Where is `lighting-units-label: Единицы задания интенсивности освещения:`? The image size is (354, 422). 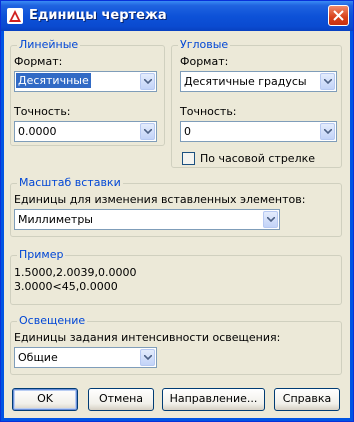
lighting-units-label: Единицы задания интенсивности освещения: is located at coordinates (147, 337).